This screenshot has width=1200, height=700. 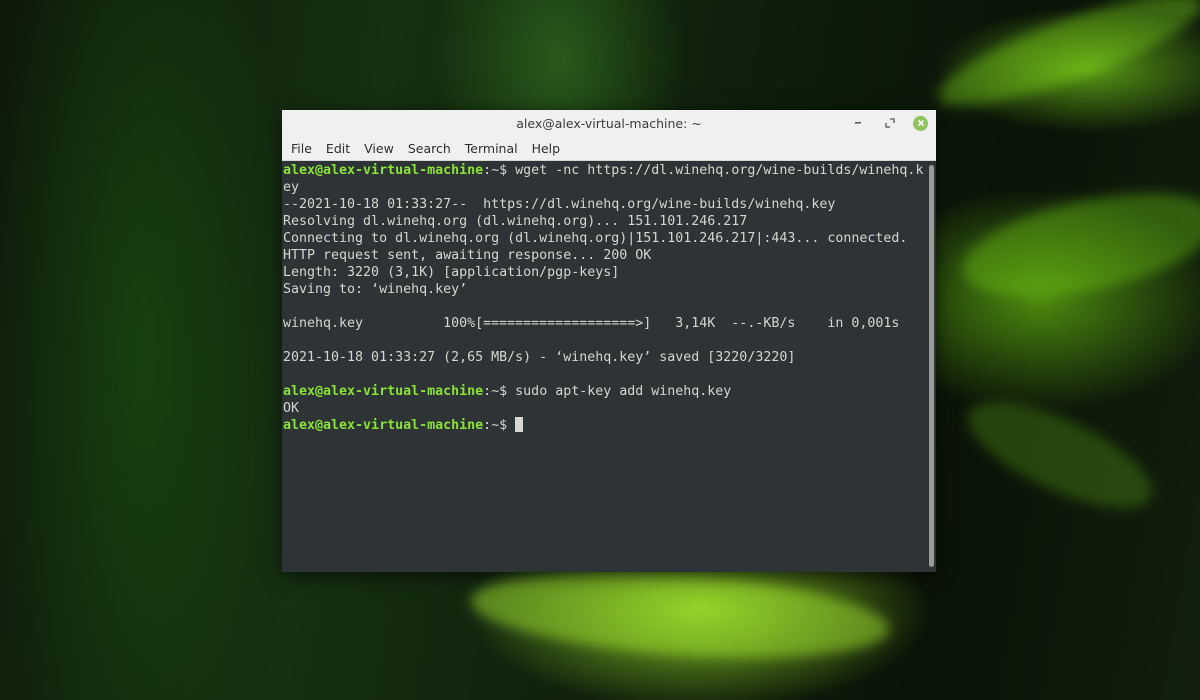 I want to click on menu-help: Help, so click(x=546, y=148).